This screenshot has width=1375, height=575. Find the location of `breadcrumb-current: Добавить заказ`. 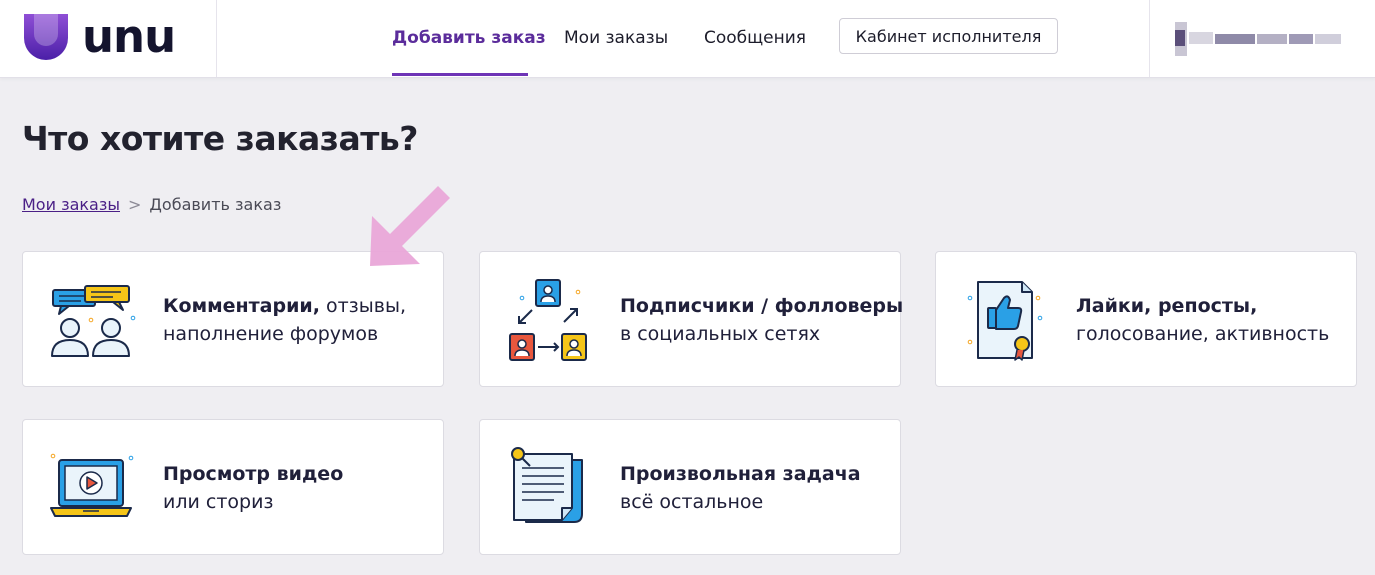

breadcrumb-current: Добавить заказ is located at coordinates (215, 204).